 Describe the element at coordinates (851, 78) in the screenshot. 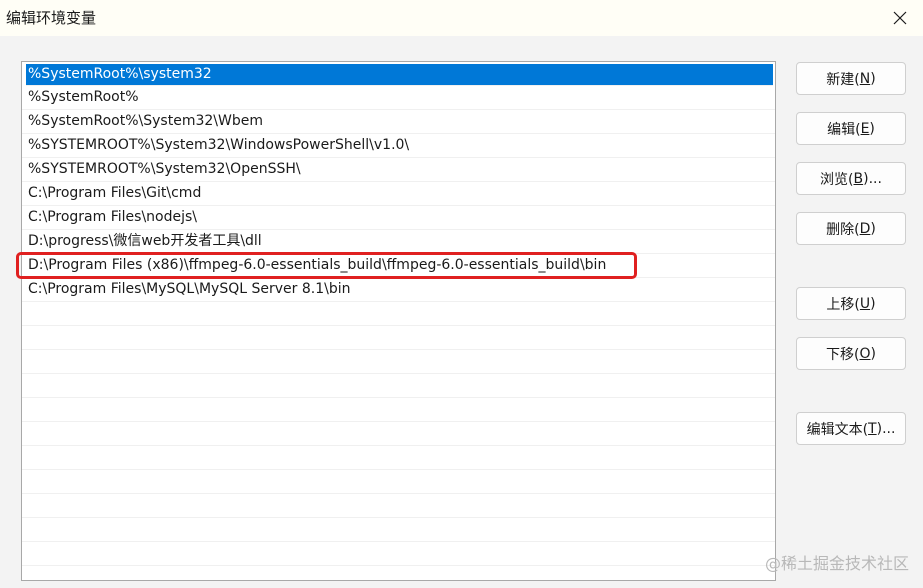

I see `new-button: 新建(N)` at that location.